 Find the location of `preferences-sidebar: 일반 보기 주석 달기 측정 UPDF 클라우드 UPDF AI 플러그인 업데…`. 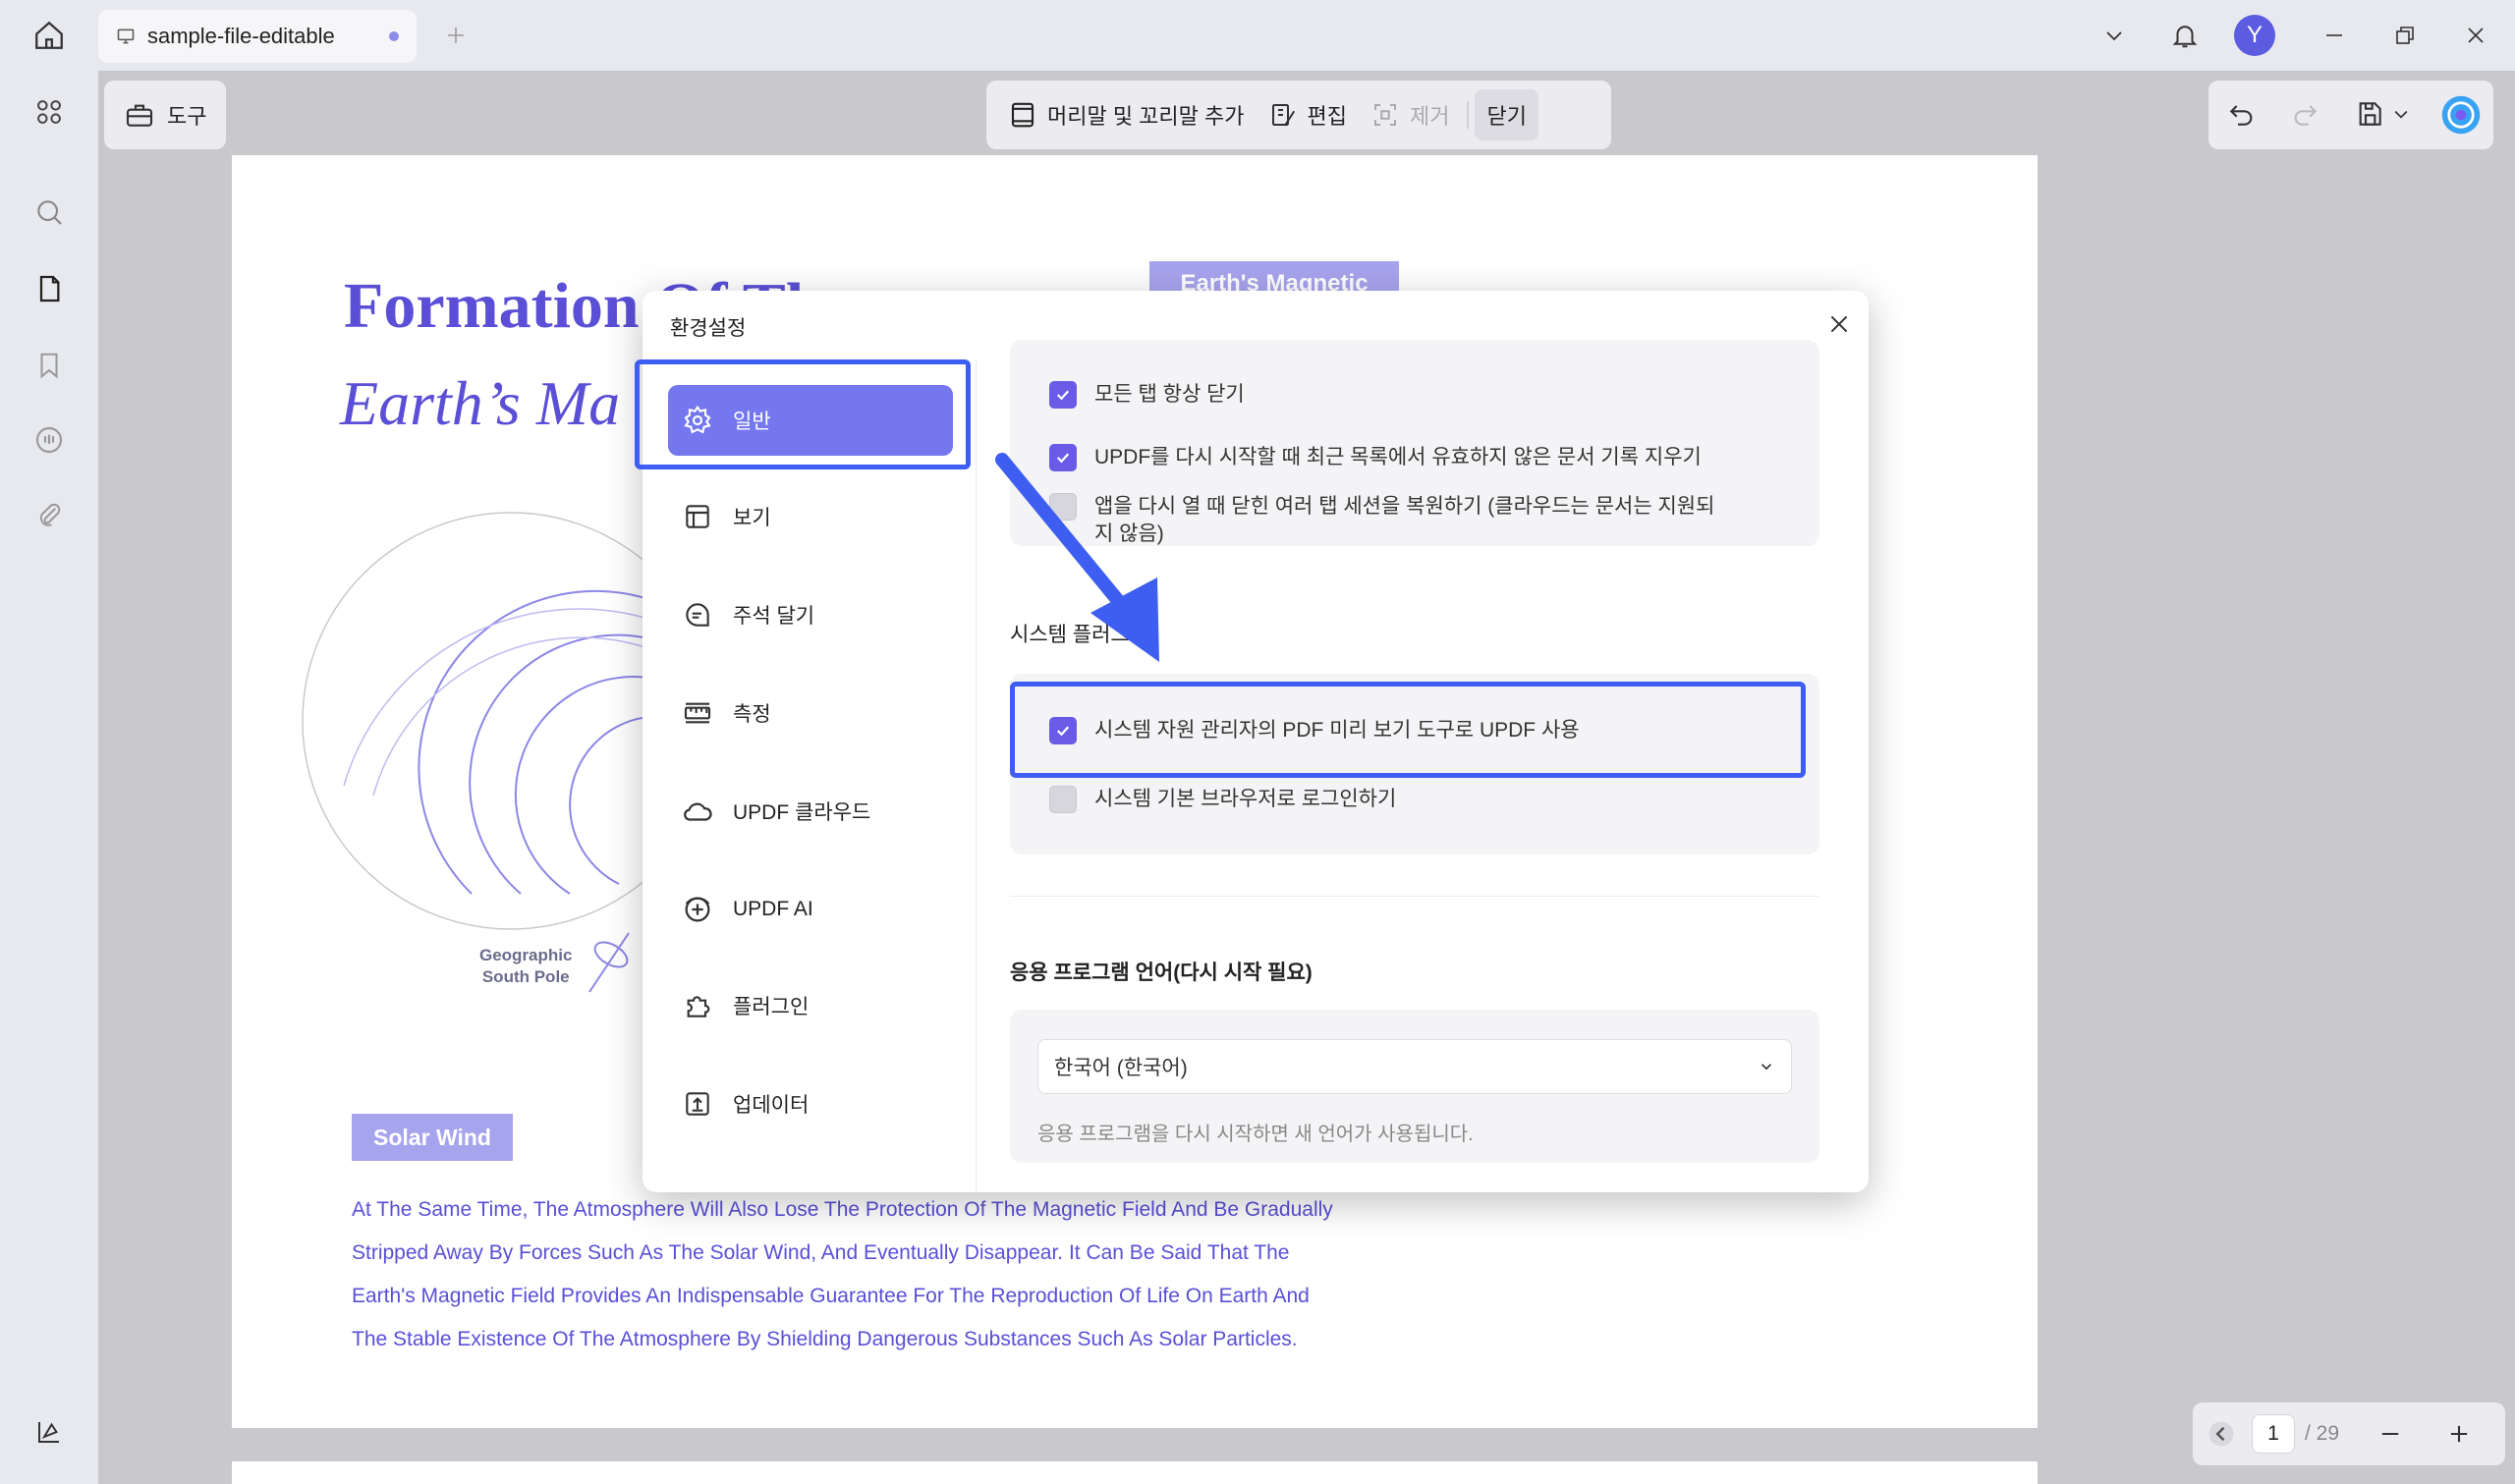

preferences-sidebar: 일반 보기 주석 달기 측정 UPDF 클라우드 UPDF AI 플러그인 업데… is located at coordinates (810, 775).